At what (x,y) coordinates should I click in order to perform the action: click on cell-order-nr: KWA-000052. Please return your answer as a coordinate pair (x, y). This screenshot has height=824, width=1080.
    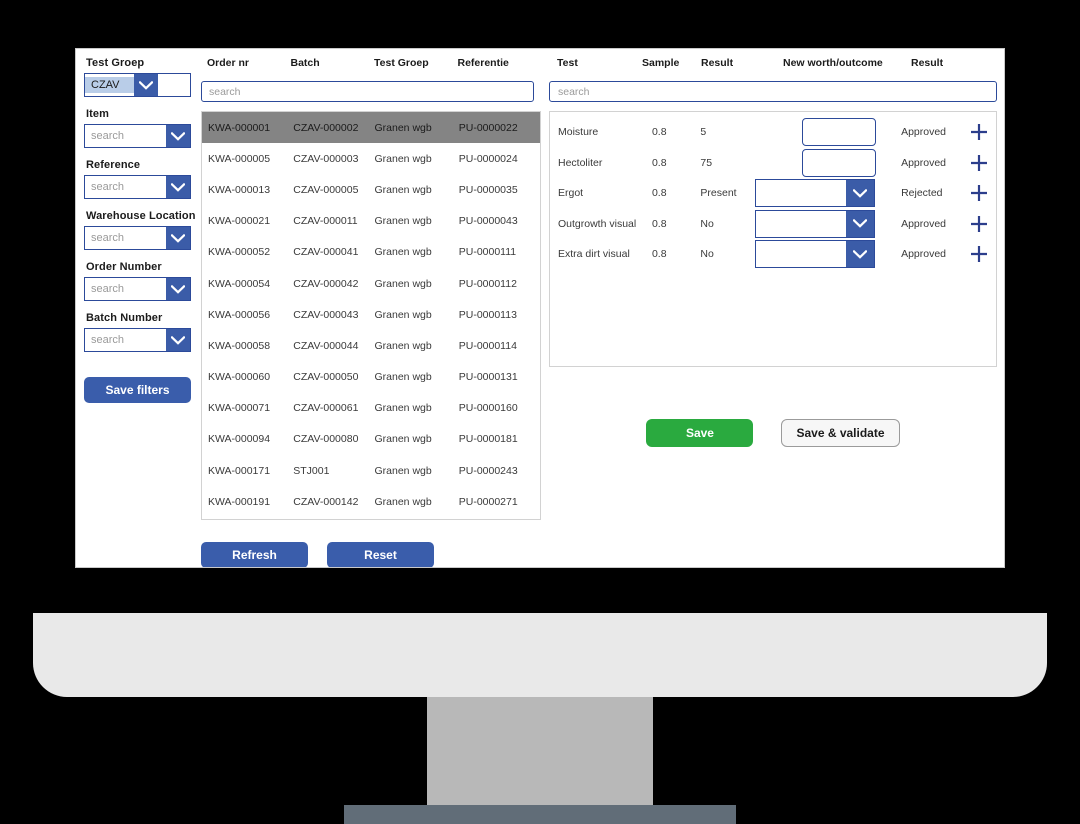
    Looking at the image, I should click on (239, 252).